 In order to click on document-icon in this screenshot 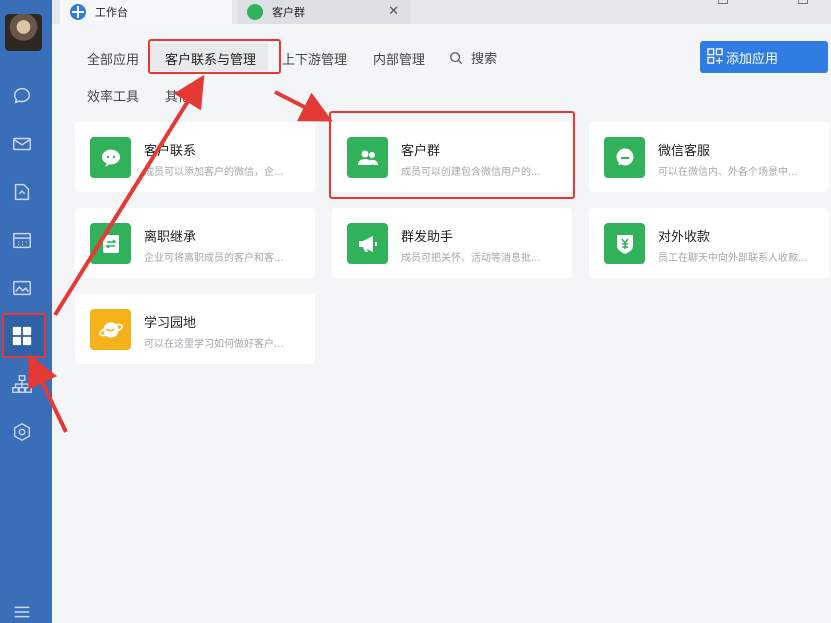, I will do `click(22, 192)`.